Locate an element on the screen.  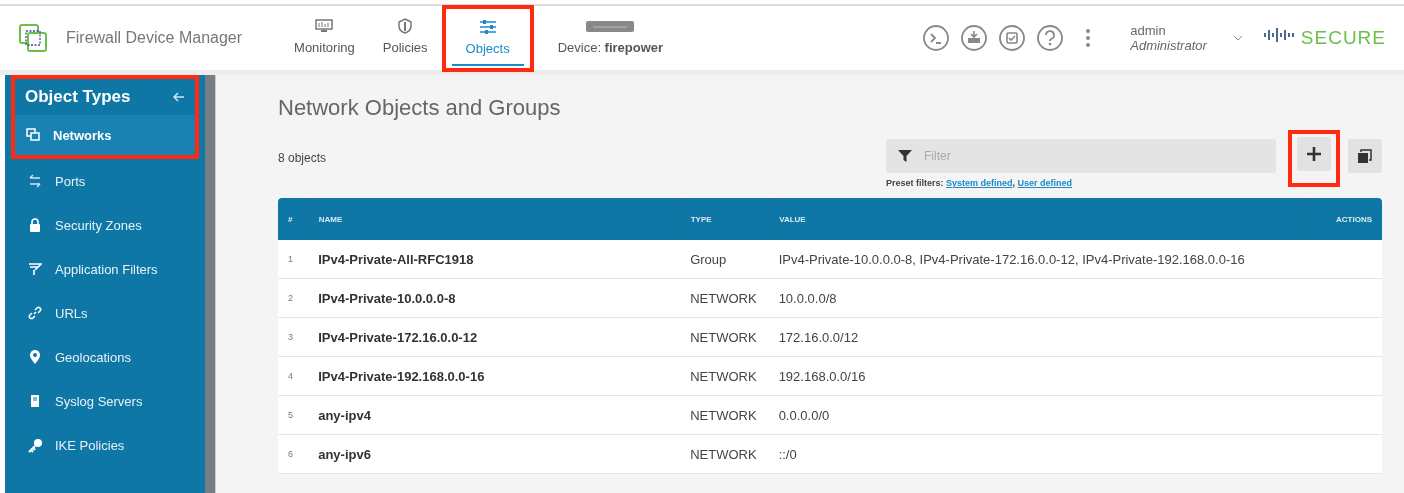
sidebar-item: Security Zones is located at coordinates (105, 225).